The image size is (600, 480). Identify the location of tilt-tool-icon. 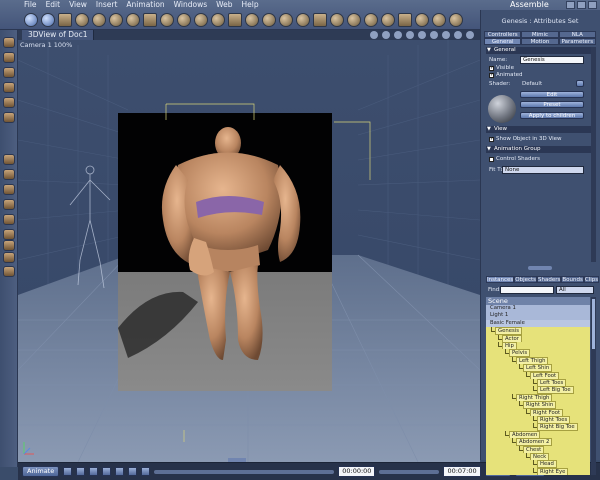
(9, 87).